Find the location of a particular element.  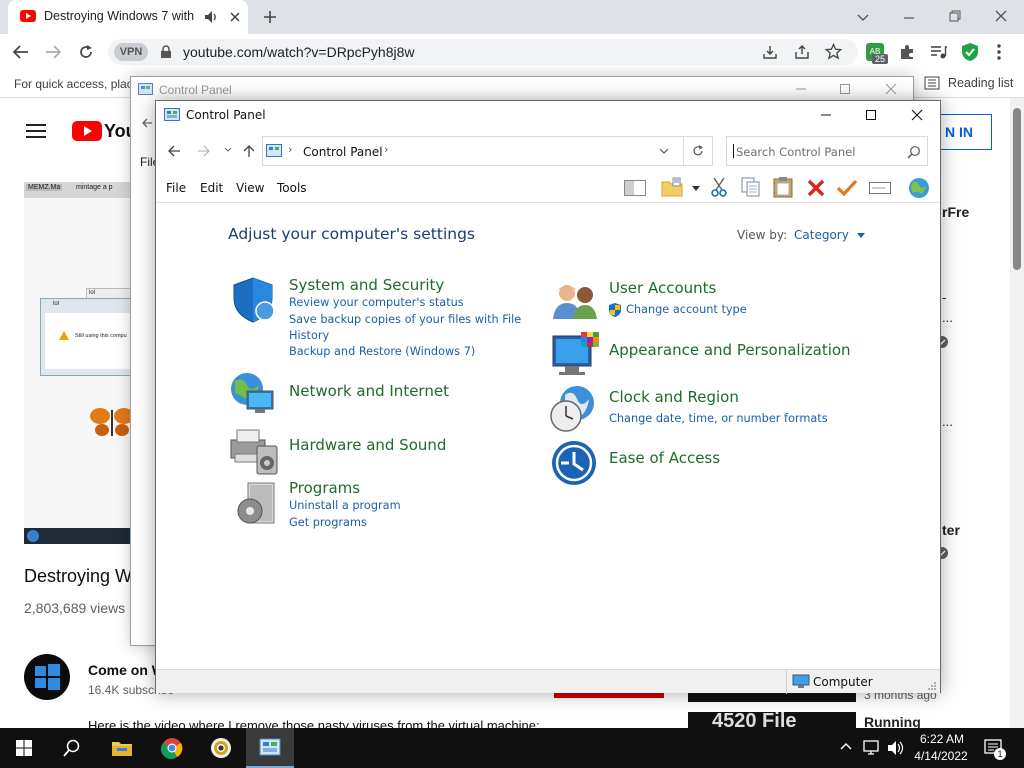

link-change-account-type: Change account type is located at coordinates (686, 310).